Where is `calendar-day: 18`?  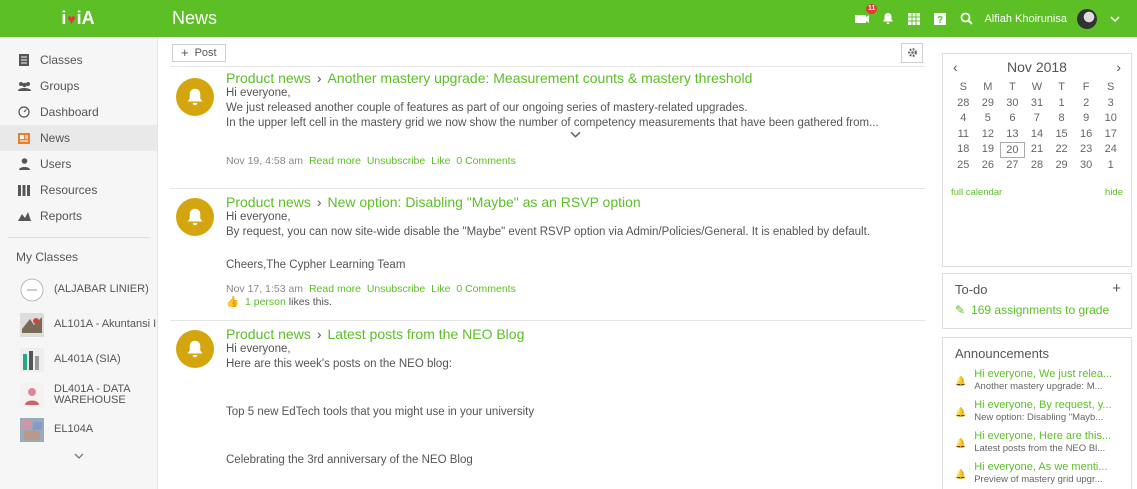 calendar-day: 18 is located at coordinates (963, 150).